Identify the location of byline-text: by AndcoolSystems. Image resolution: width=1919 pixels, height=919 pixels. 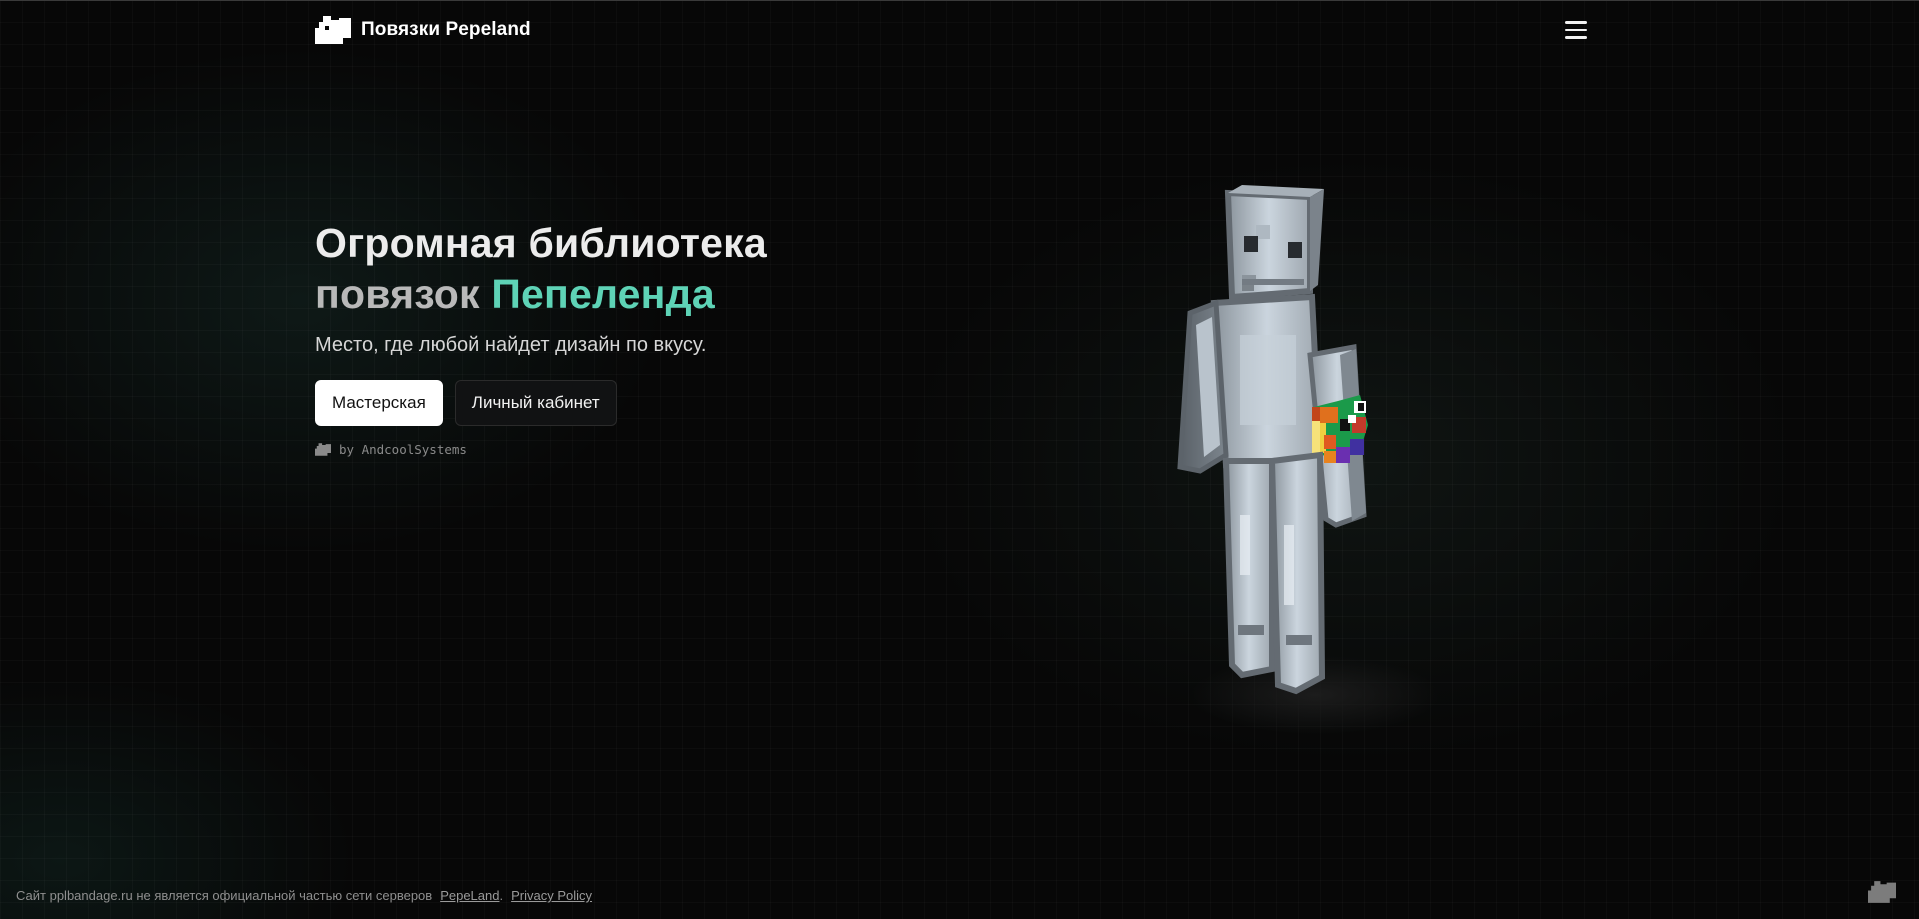
(403, 449).